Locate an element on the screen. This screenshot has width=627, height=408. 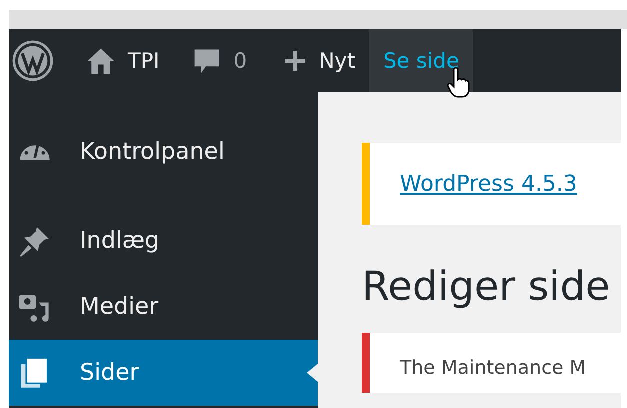
notice-text: The Maintenance M is located at coordinates (493, 368).